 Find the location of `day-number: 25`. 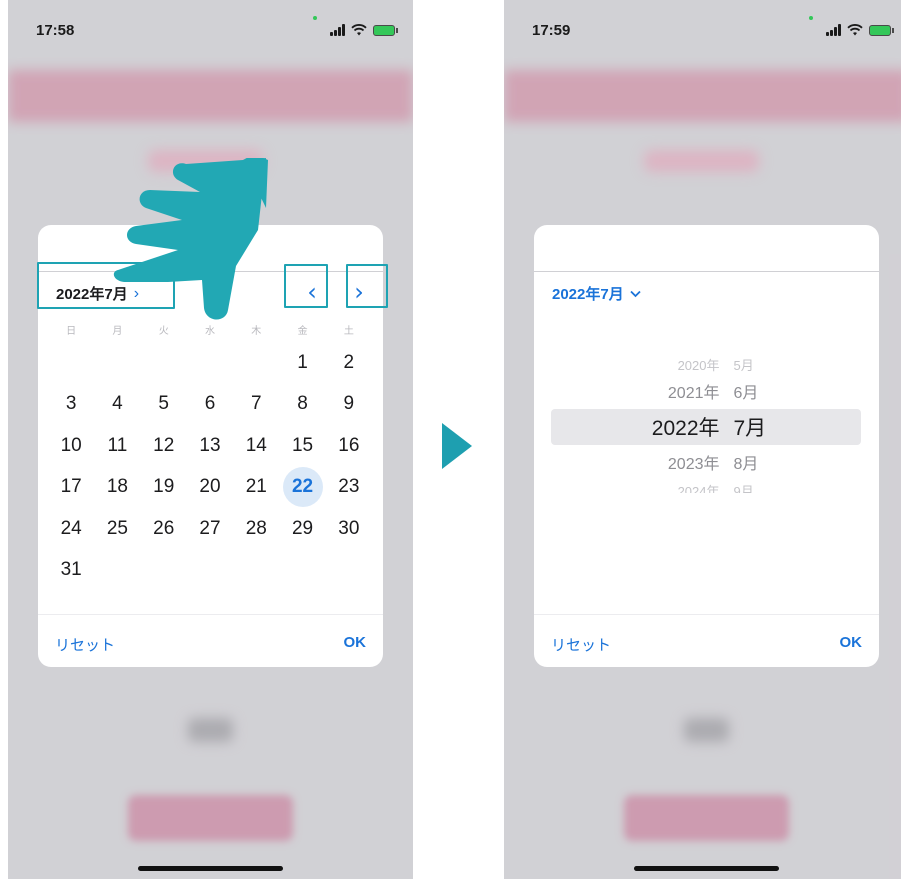

day-number: 25 is located at coordinates (117, 528).